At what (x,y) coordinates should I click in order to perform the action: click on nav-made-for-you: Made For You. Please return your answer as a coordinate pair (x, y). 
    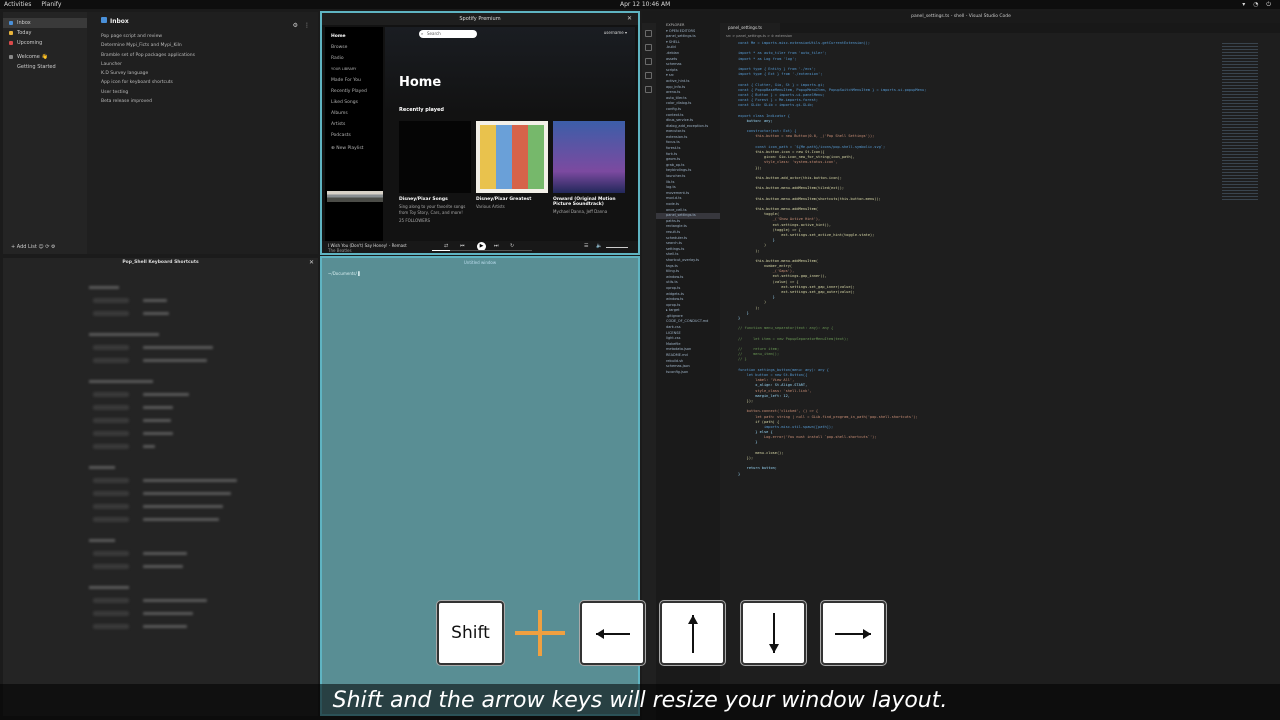
    Looking at the image, I should click on (354, 80).